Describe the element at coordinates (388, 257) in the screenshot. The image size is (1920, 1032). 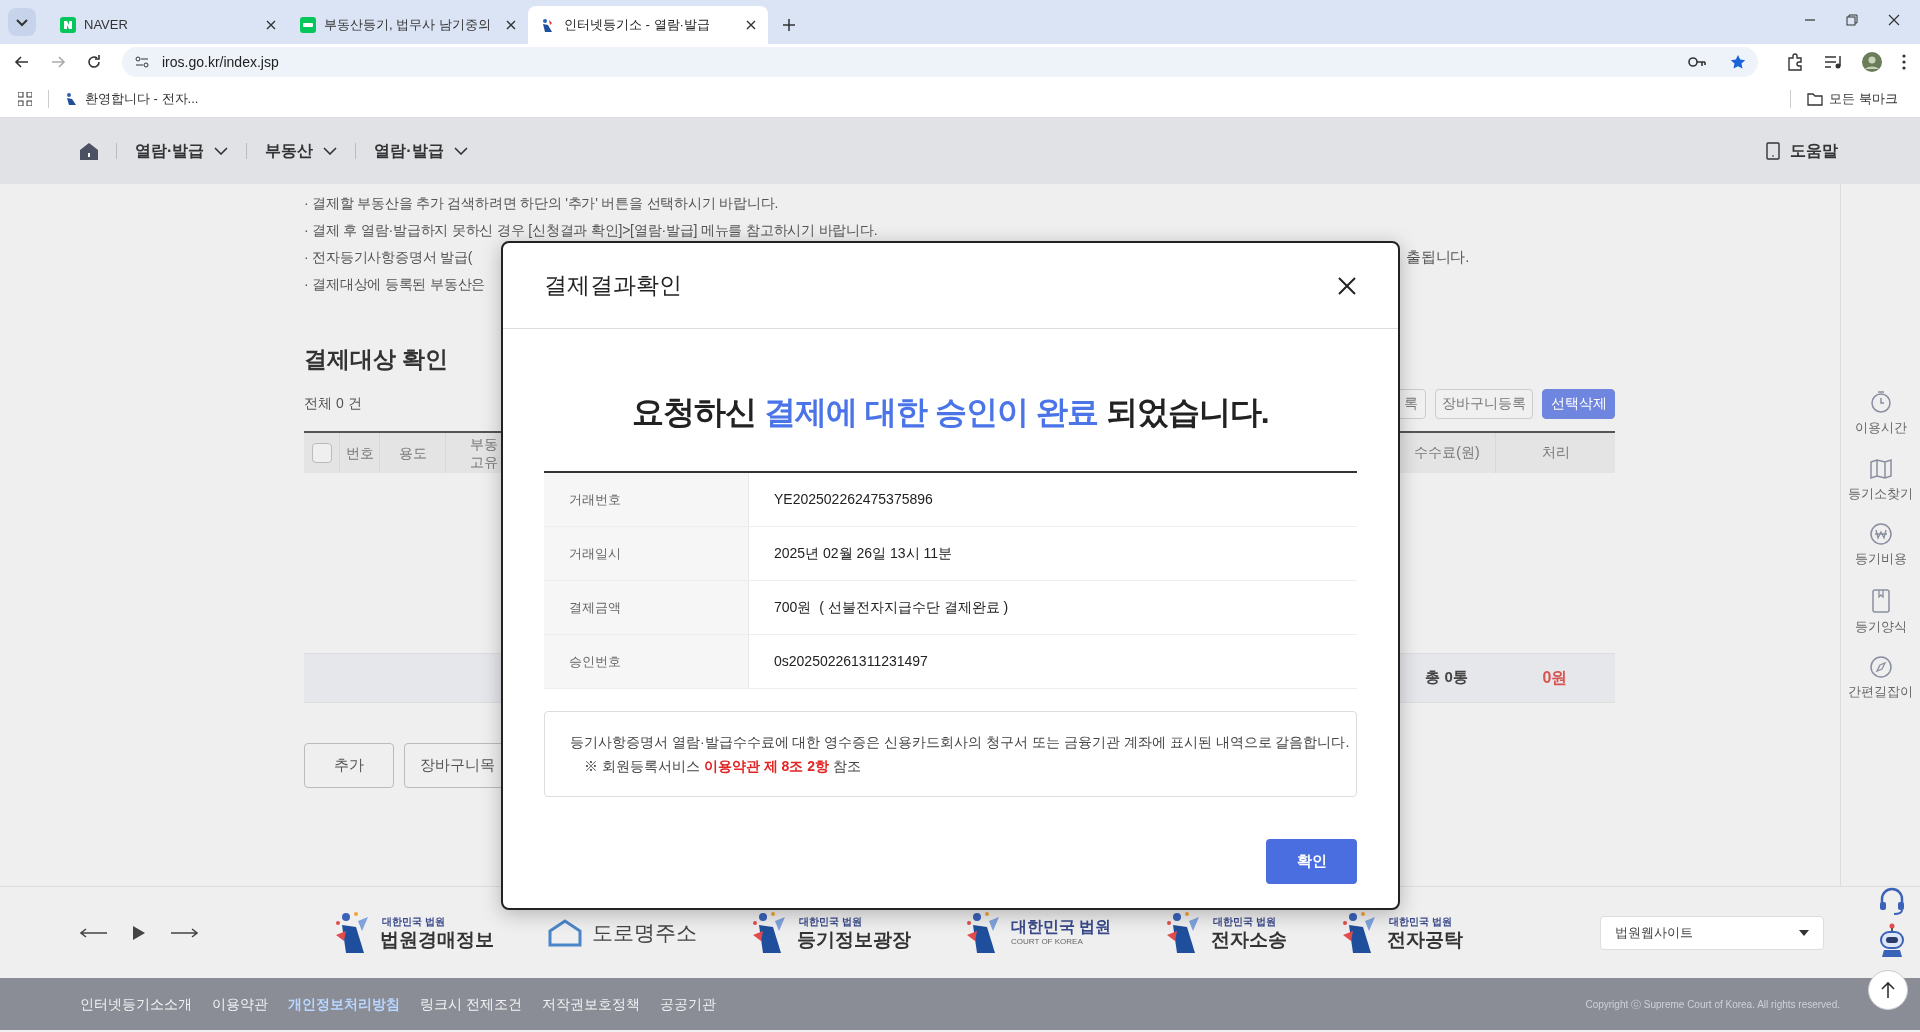
I see `notice-text: · 전자등기사항증명서 발급(` at that location.